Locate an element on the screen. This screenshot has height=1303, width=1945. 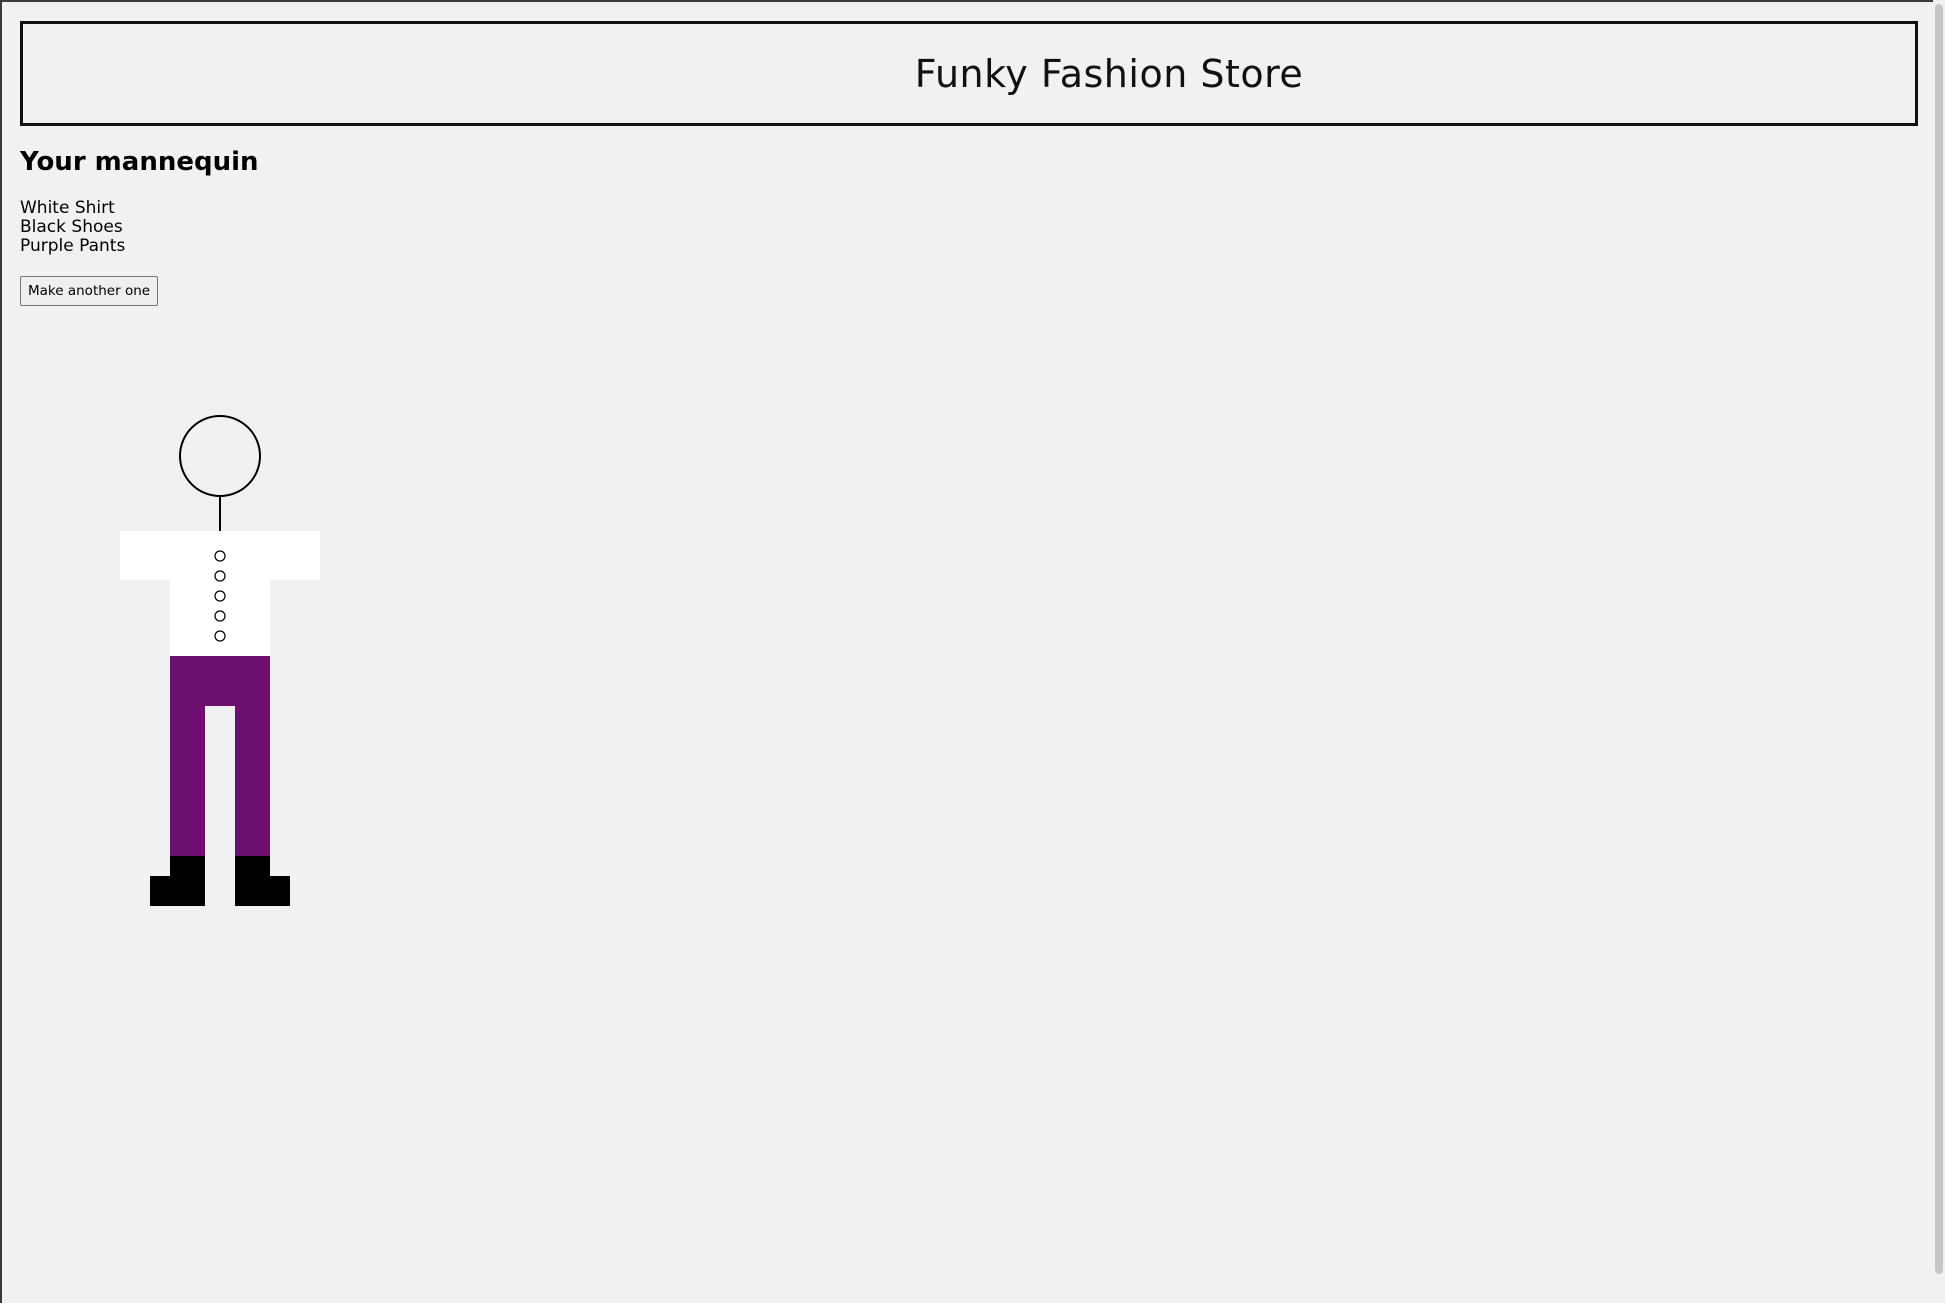
shirt is located at coordinates (220, 593).